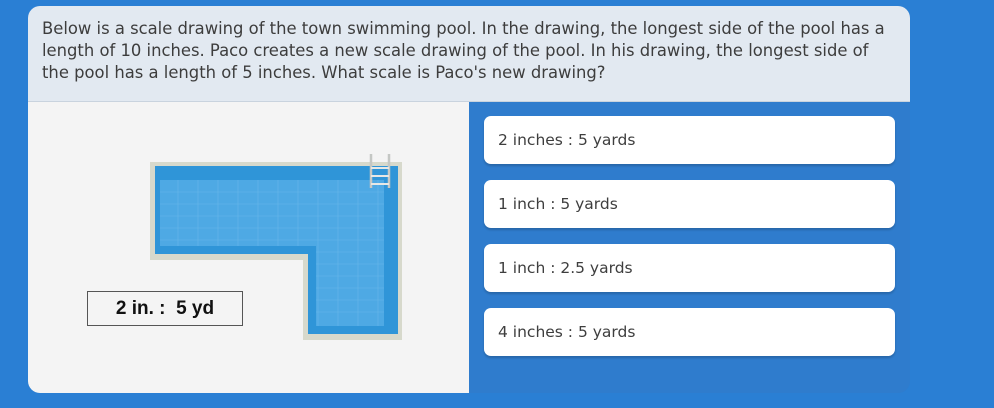  Describe the element at coordinates (567, 332) in the screenshot. I see `answer-choice-label: 4 inches : 5 yards` at that location.